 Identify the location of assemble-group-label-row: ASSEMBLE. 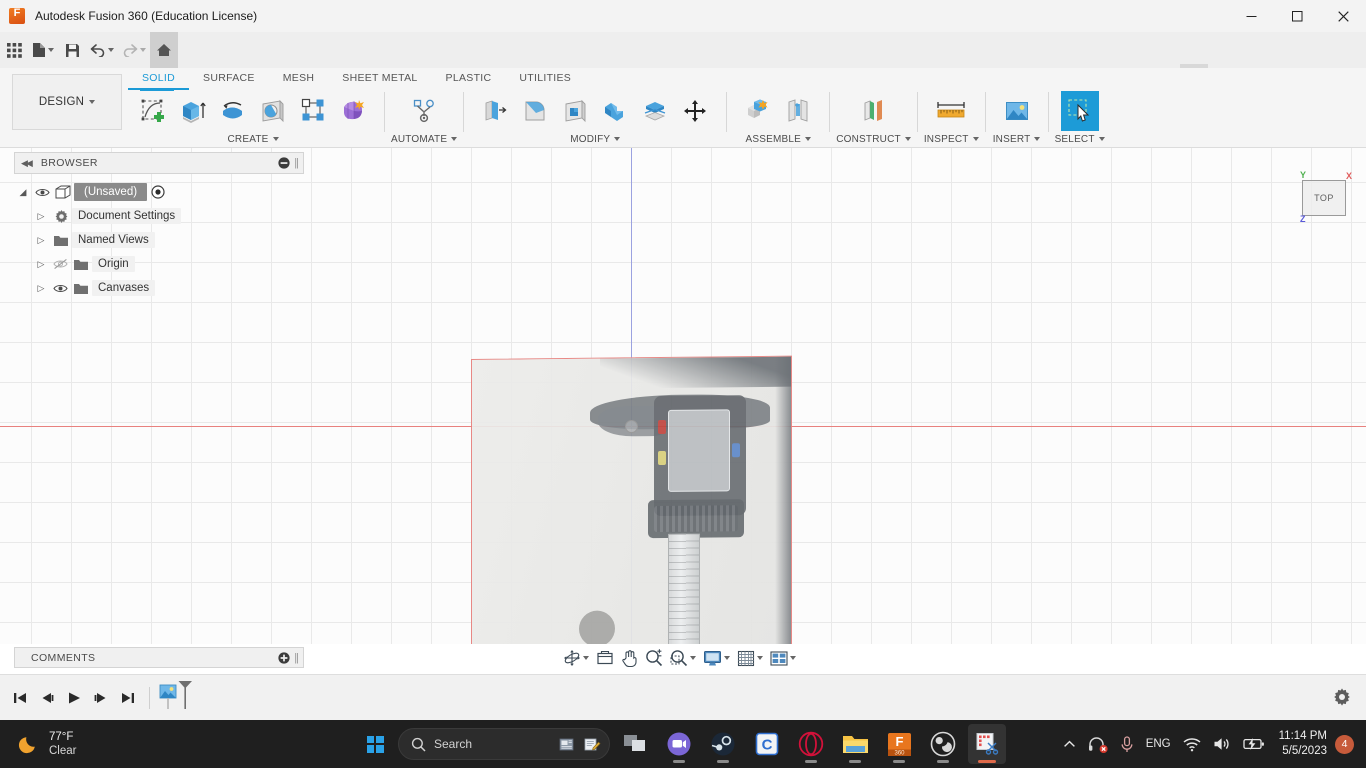
(778, 139).